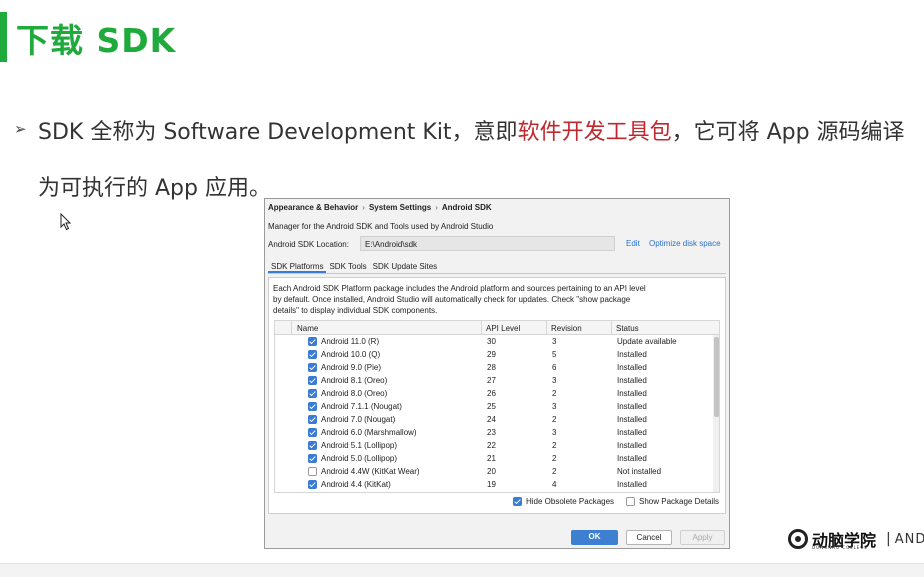 The width and height of the screenshot is (924, 577). I want to click on row-api-level: 28, so click(491, 367).